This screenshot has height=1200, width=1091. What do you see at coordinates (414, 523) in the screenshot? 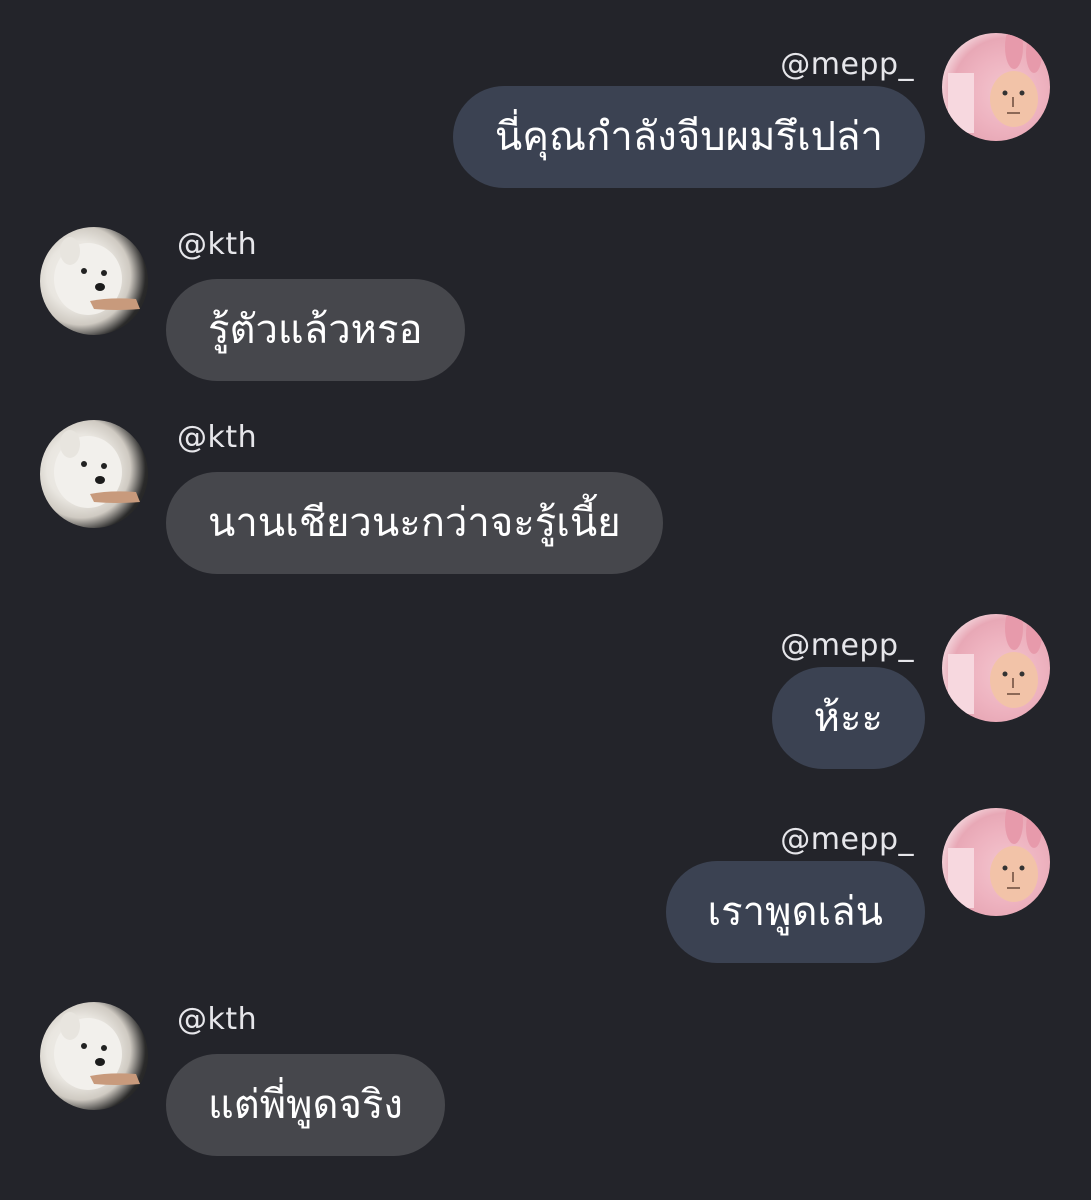
I see `message-bubble: นานเชียวนะกว่าจะรู้เนี้ย` at bounding box center [414, 523].